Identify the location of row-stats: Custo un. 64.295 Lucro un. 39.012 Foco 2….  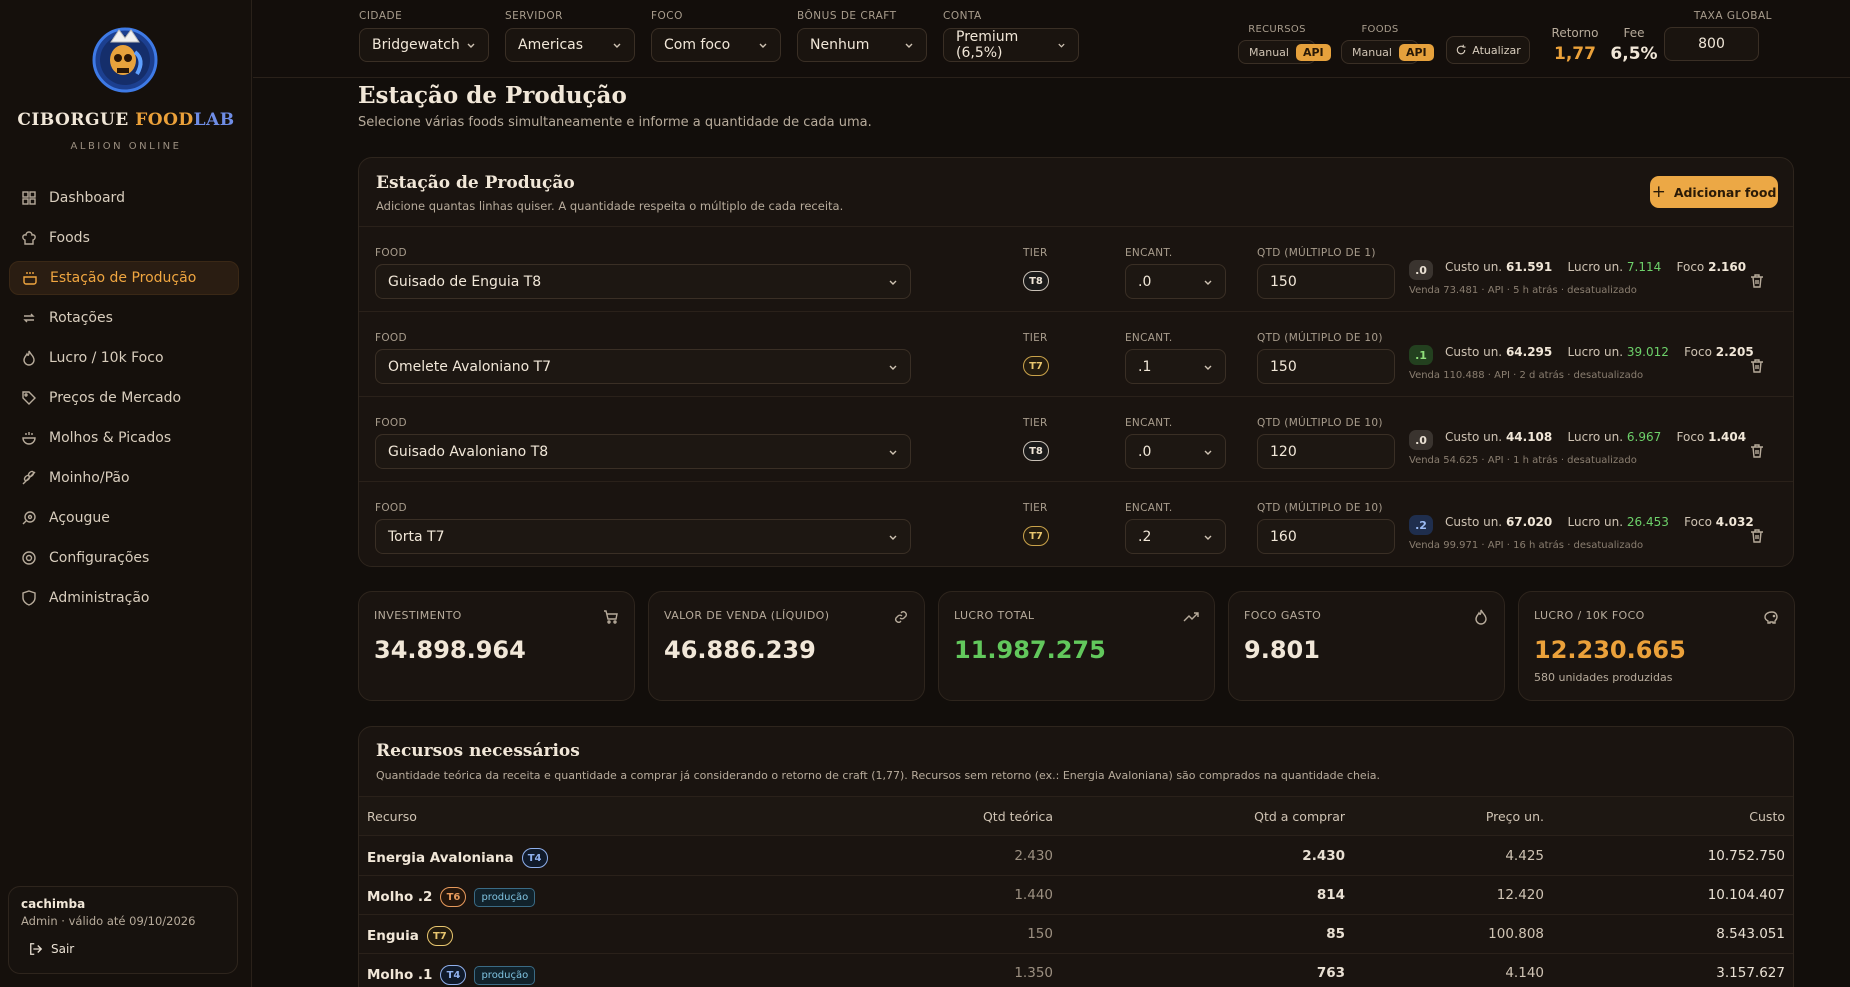
(1599, 352).